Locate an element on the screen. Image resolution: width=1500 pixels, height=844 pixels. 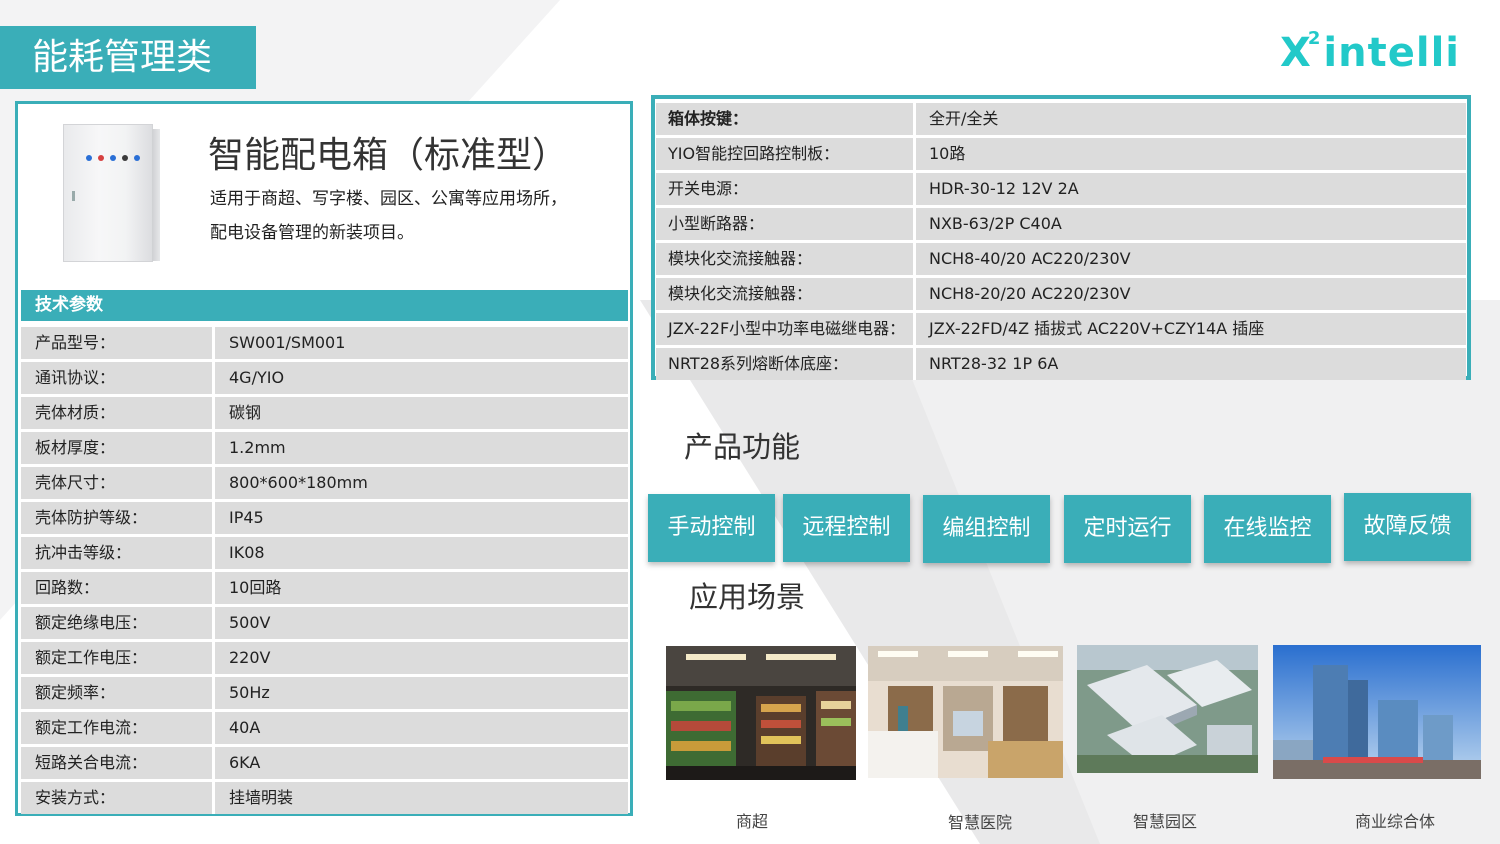
param-key: 额定频率： is located at coordinates (118, 693).